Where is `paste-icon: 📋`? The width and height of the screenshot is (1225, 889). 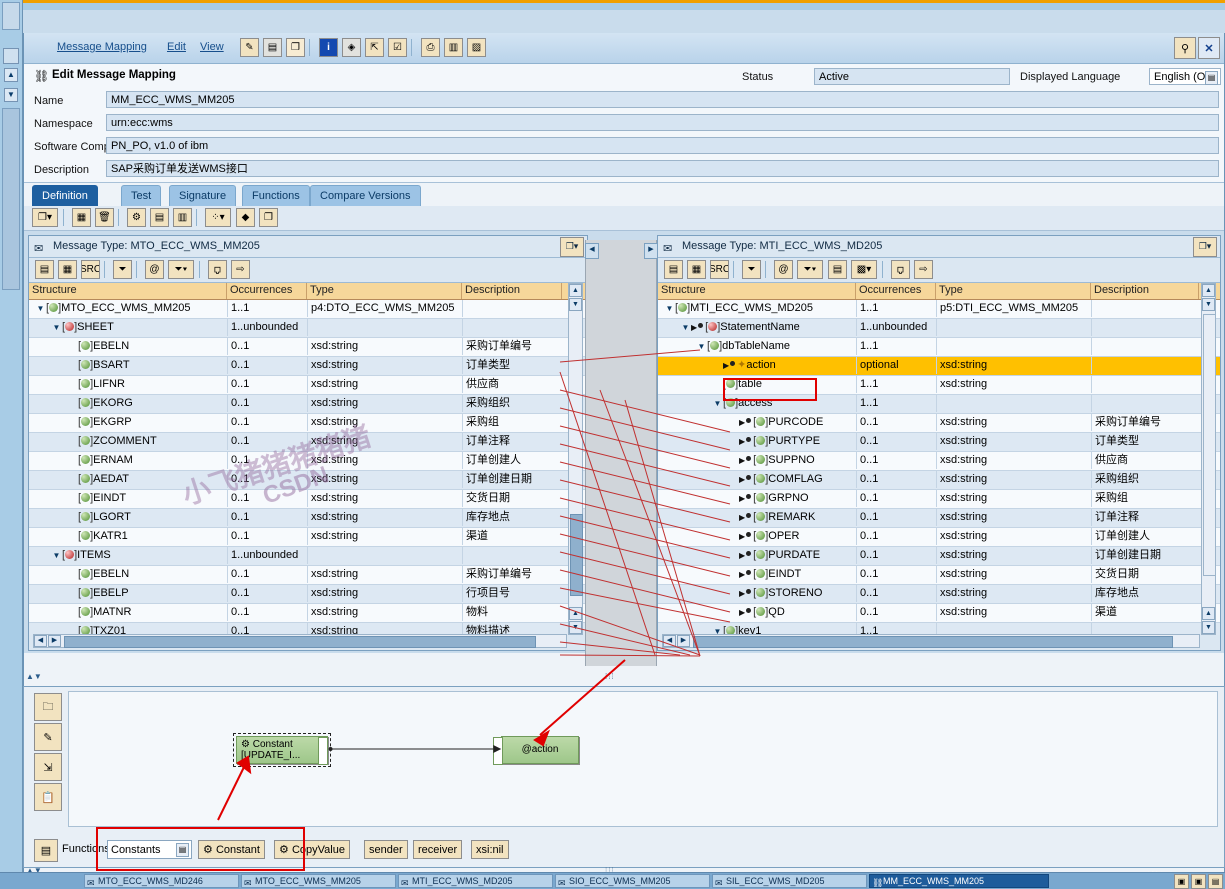 paste-icon: 📋 is located at coordinates (48, 797).